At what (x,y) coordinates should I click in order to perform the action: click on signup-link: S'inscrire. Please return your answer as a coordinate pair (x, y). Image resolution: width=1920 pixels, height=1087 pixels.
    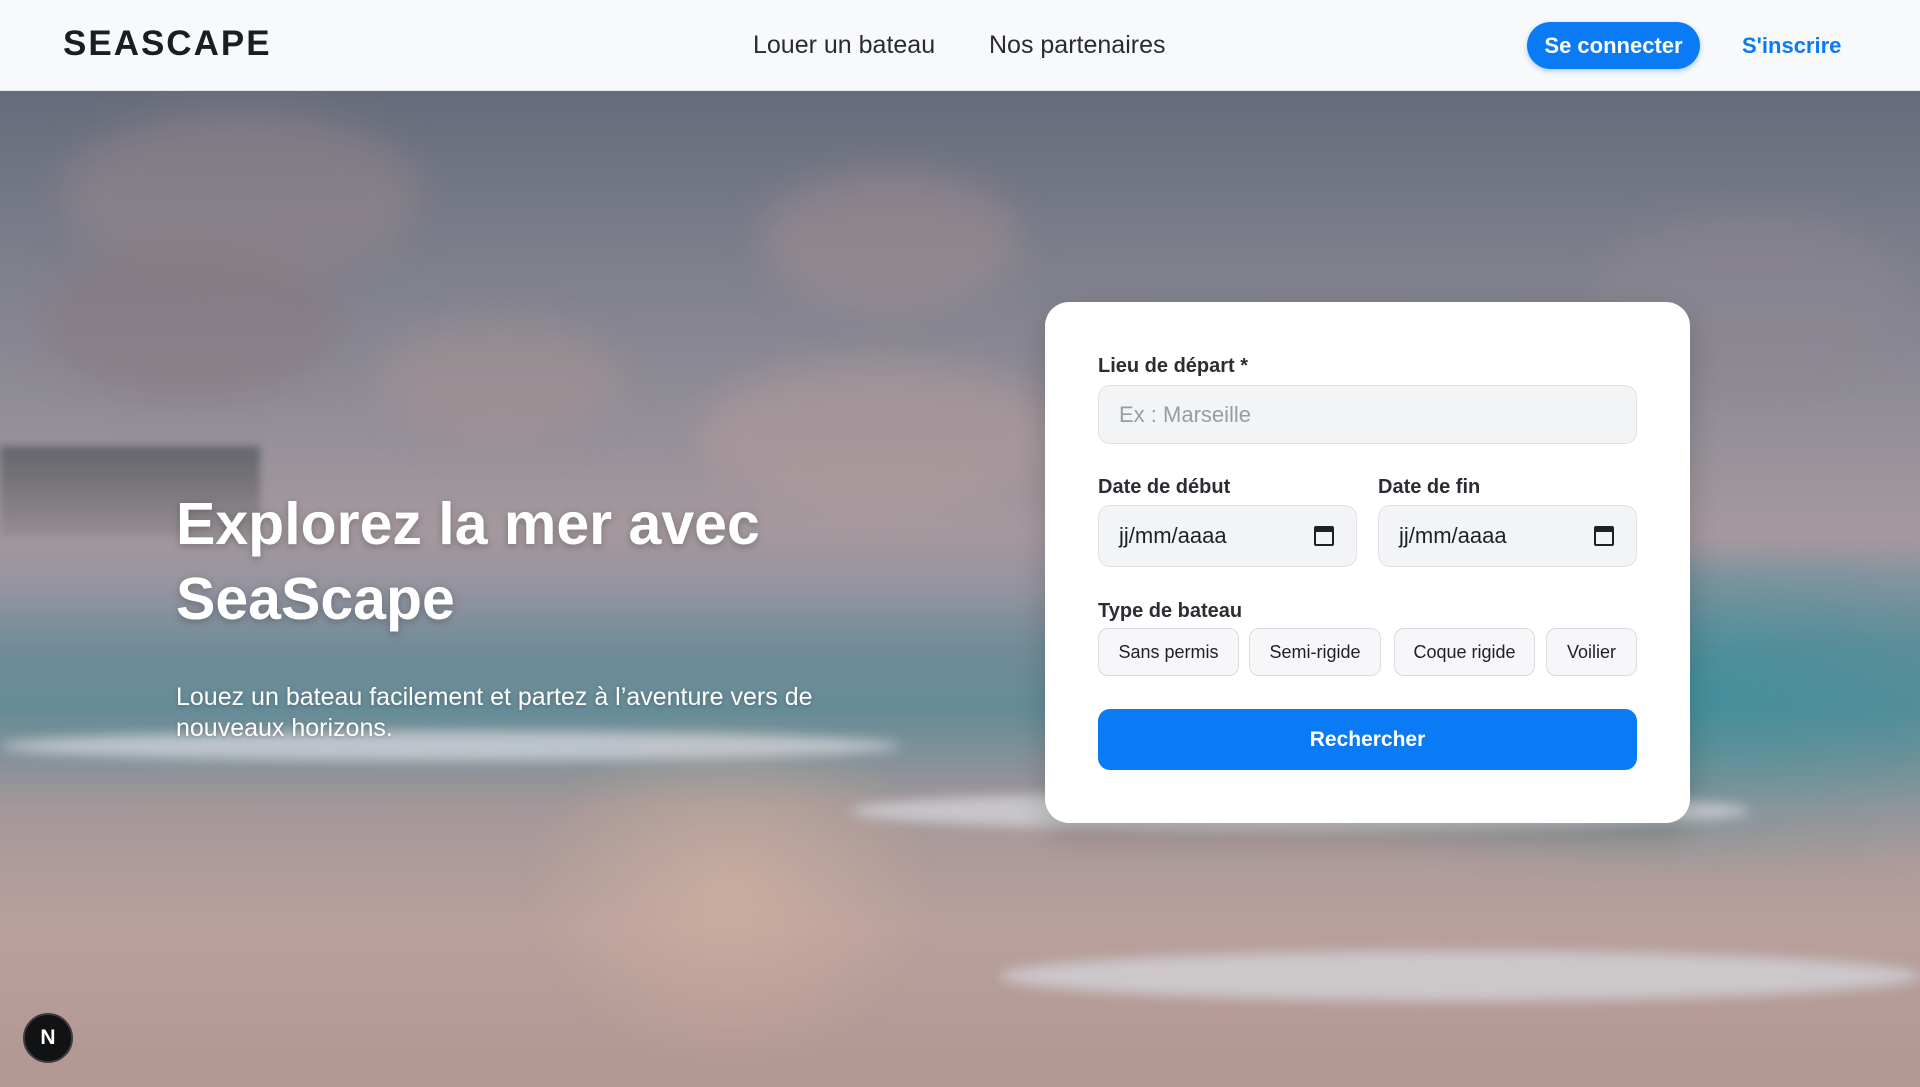
    Looking at the image, I should click on (1791, 46).